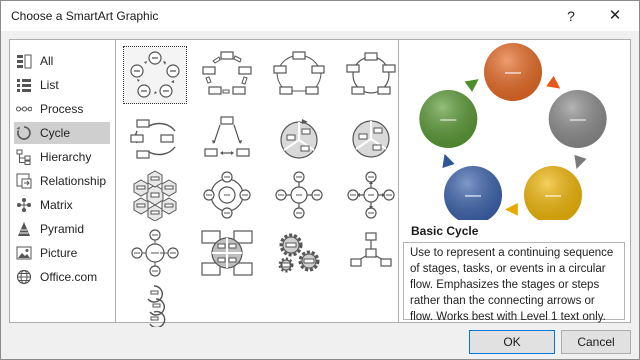 This screenshot has width=640, height=360. I want to click on dialog-title: Choose a SmartArt Graphic, so click(85, 16).